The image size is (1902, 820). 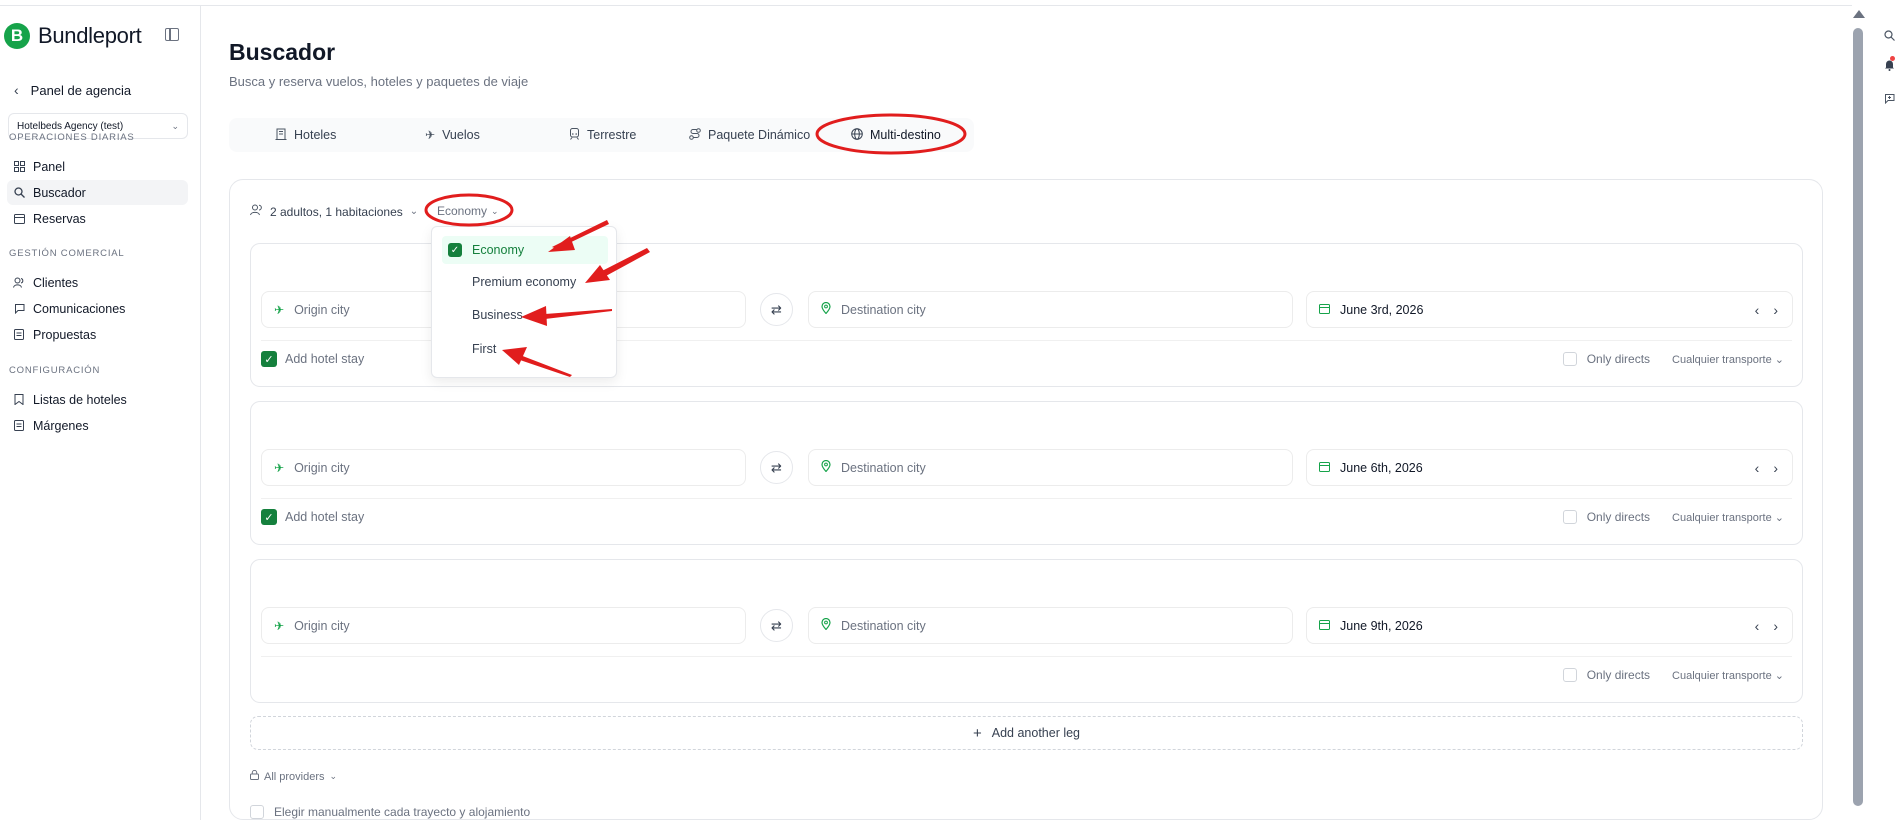 What do you see at coordinates (574, 135) in the screenshot?
I see `train-icon` at bounding box center [574, 135].